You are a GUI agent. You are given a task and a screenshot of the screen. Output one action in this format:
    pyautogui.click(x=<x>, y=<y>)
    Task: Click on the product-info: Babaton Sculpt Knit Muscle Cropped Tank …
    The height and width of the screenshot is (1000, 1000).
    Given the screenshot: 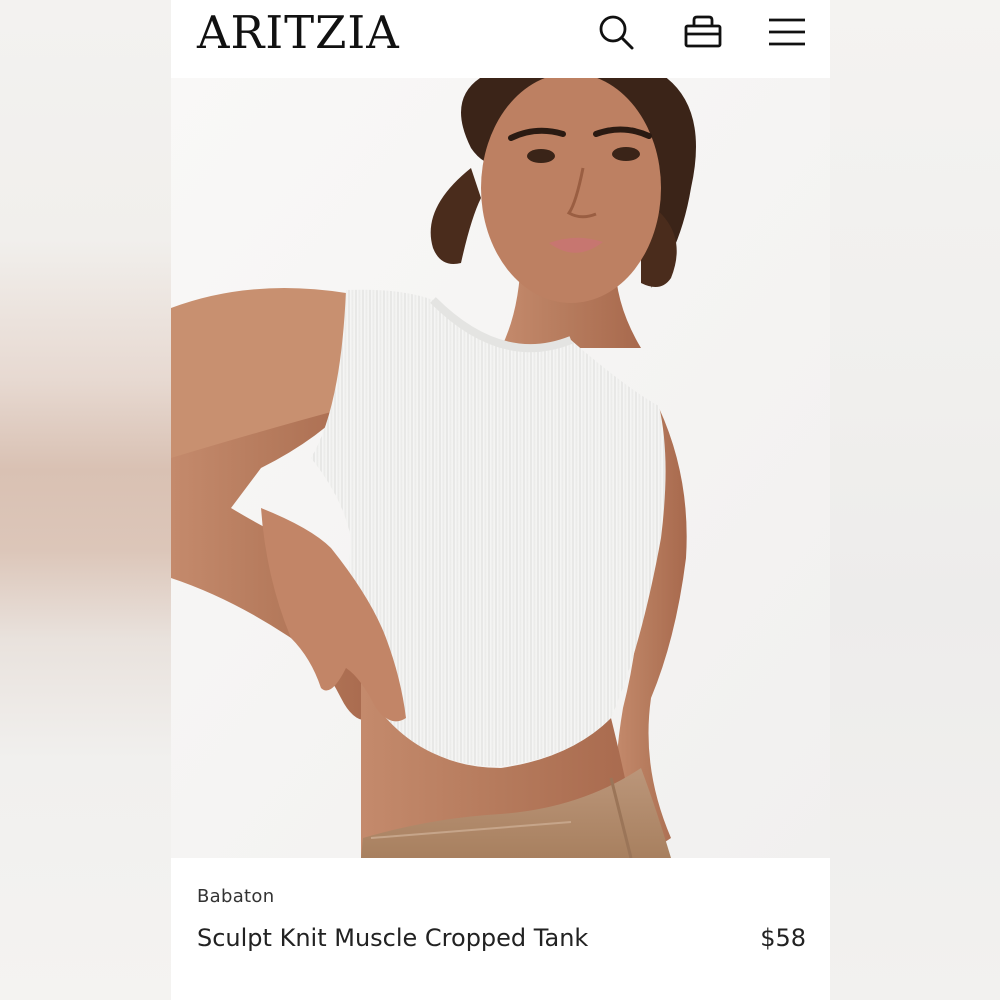 What is the action you would take?
    pyautogui.click(x=500, y=929)
    